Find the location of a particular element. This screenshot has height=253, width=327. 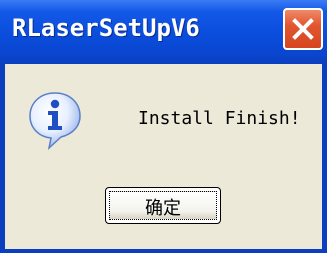

ok-button: 确定 is located at coordinates (163, 205).